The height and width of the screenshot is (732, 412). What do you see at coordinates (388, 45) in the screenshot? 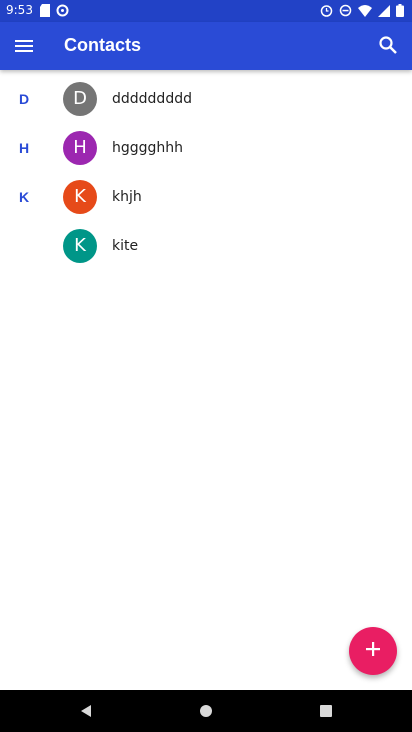
I see `search-icon` at bounding box center [388, 45].